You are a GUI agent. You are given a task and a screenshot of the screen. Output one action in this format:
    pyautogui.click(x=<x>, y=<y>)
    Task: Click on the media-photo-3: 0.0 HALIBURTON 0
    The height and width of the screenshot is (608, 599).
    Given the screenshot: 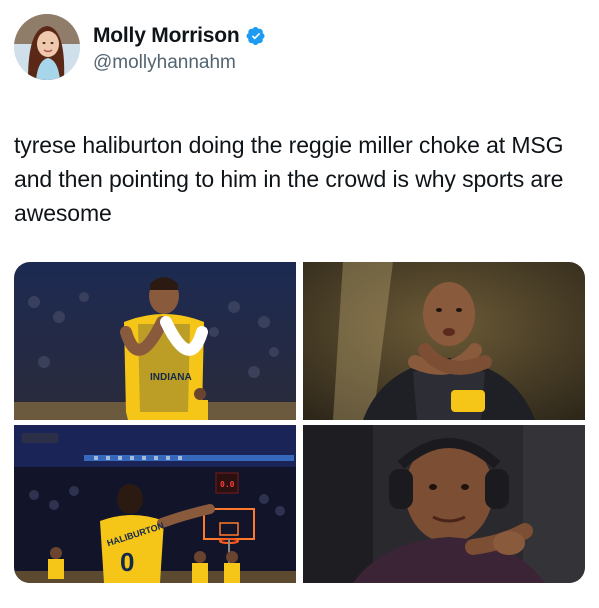 What is the action you would take?
    pyautogui.click(x=155, y=504)
    